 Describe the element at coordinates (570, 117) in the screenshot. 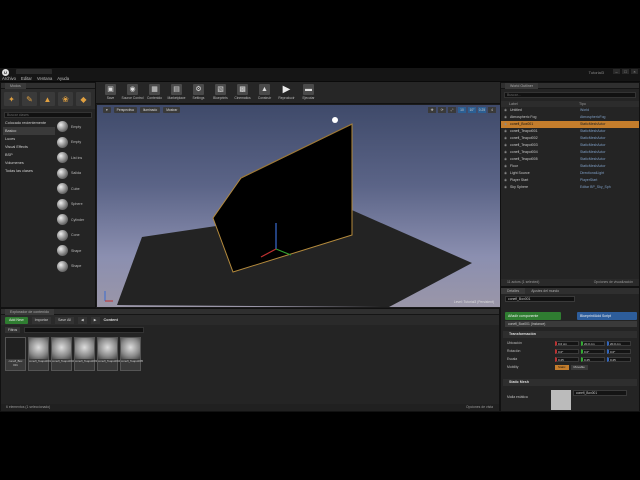

I see `outliner-row: ◉ Atmospheric Fog AtmosphericFog` at that location.